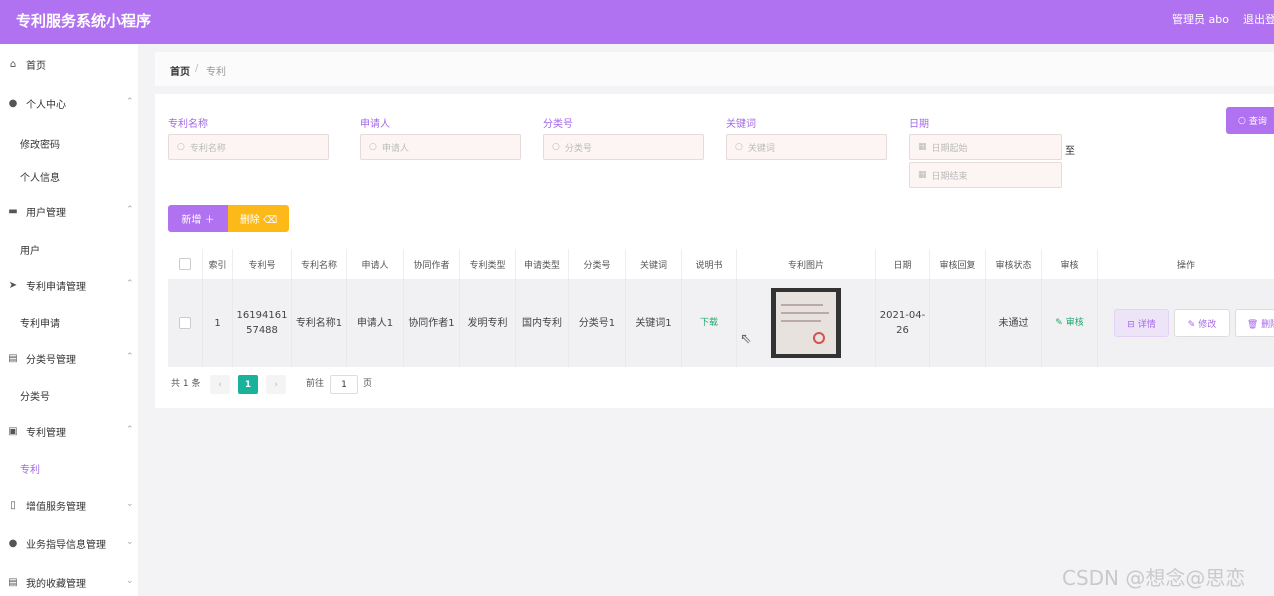 This screenshot has width=1274, height=596. What do you see at coordinates (344, 384) in the screenshot?
I see `page-jump-input: 1` at bounding box center [344, 384].